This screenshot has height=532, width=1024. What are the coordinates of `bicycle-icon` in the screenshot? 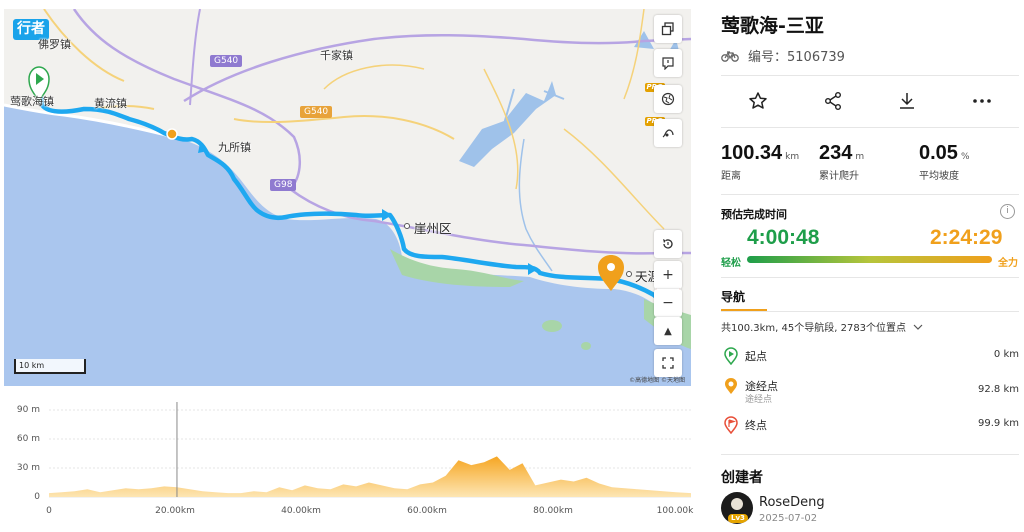 It's located at (730, 56).